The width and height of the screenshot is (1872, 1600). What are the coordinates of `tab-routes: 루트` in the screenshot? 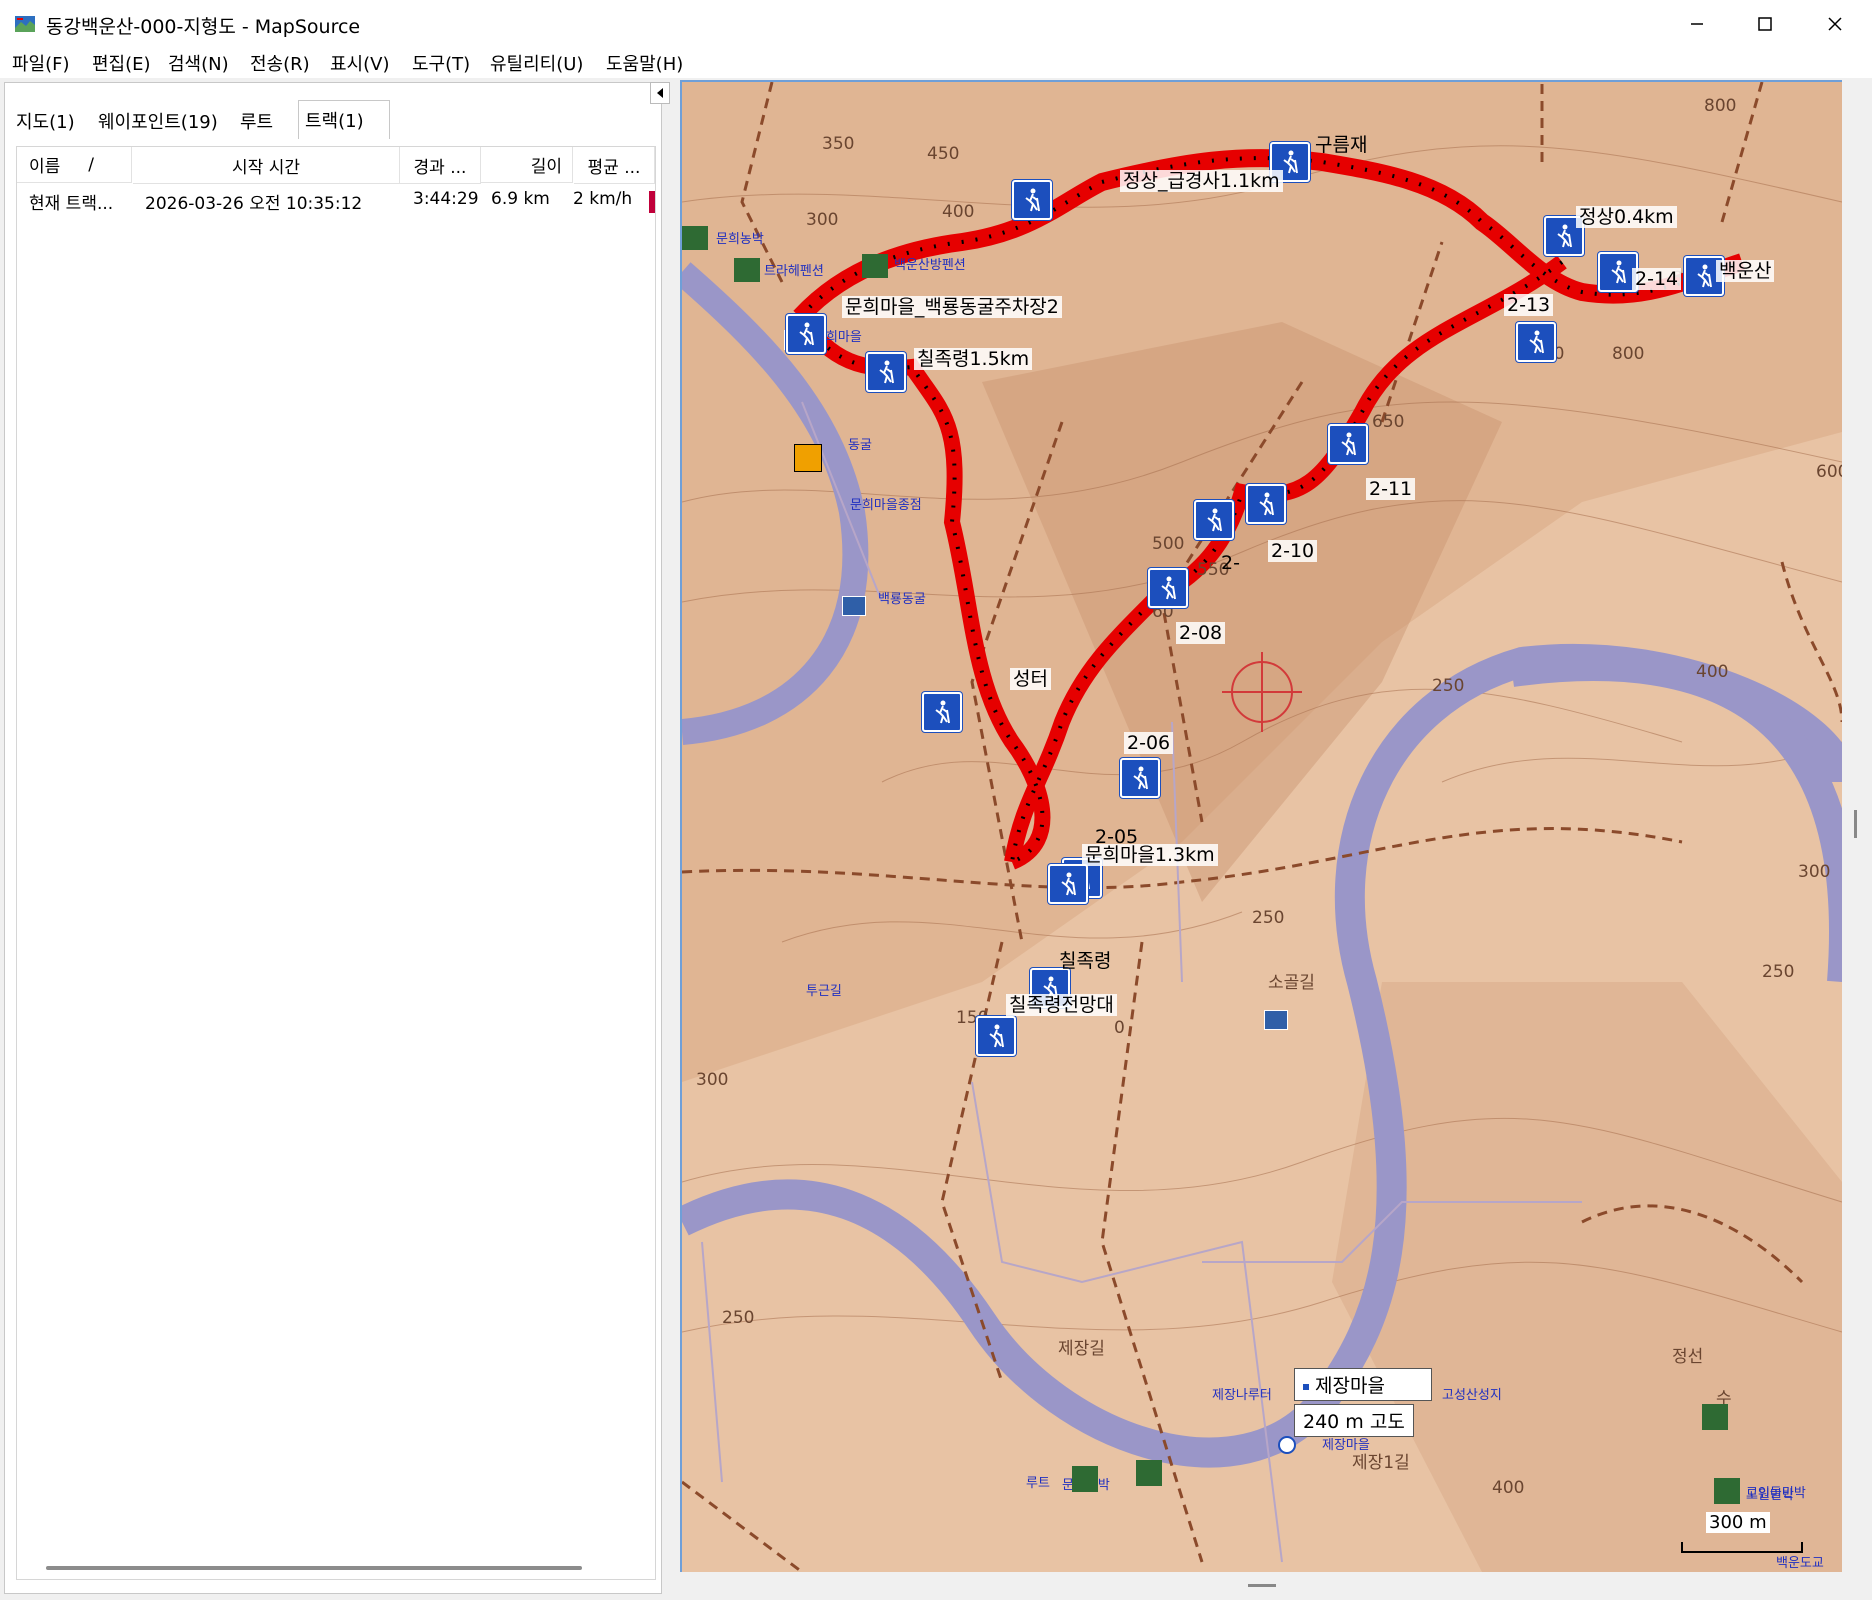 It's located at (256, 121).